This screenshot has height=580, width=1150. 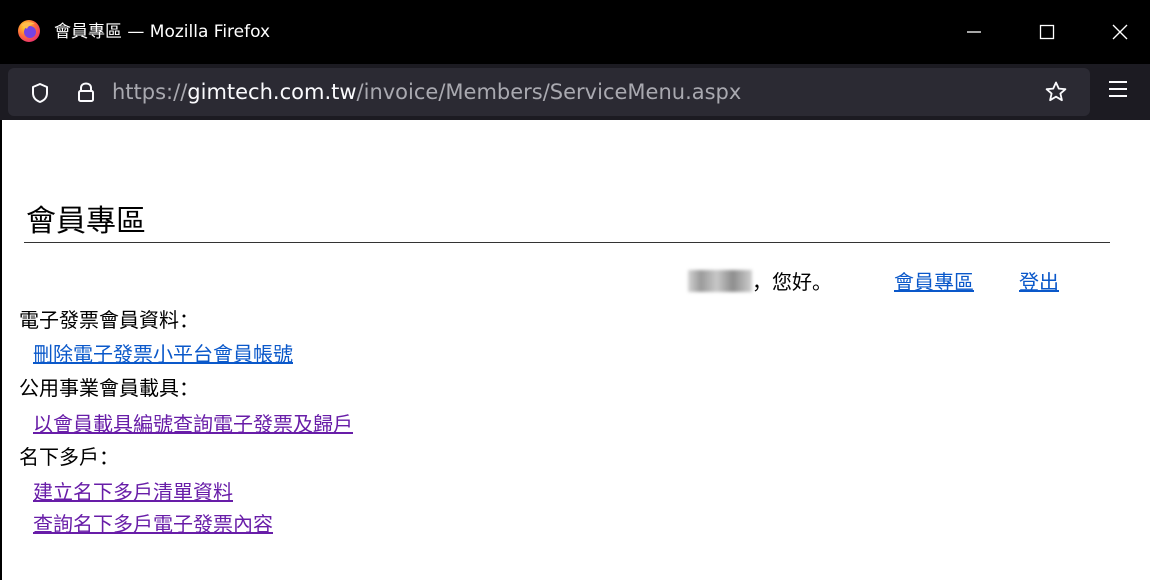 I want to click on minimize-button, so click(x=974, y=32).